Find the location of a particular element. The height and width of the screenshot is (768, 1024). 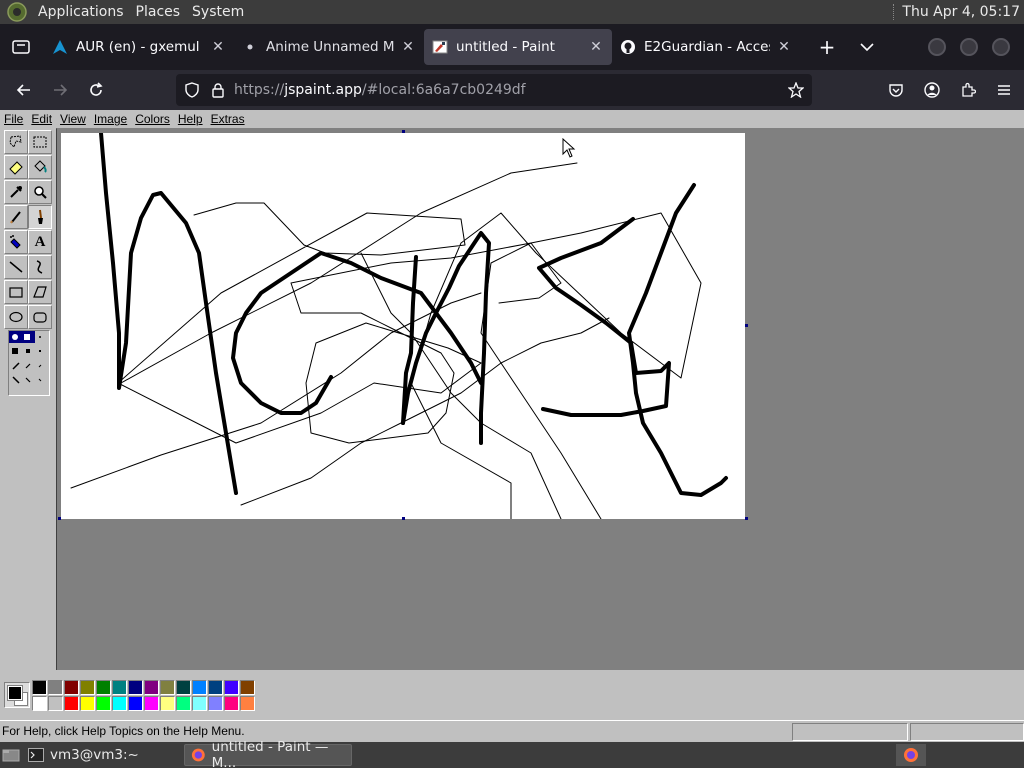

brush-shapes-icon is located at coordinates (29, 363).